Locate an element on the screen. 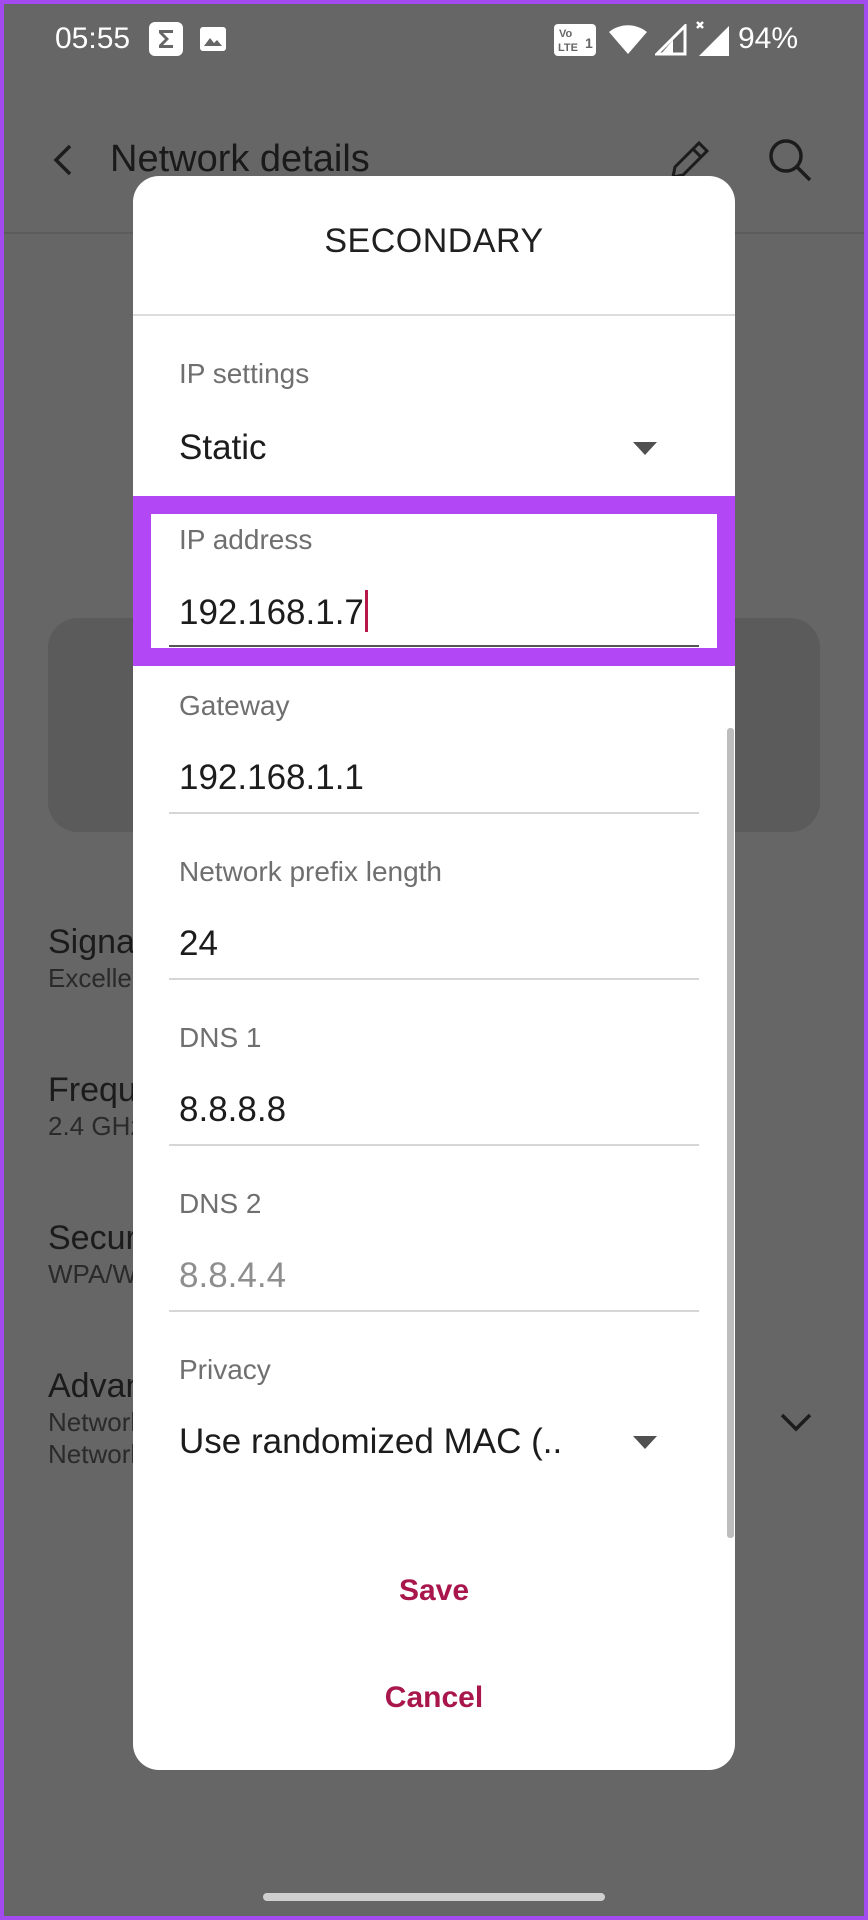  signal-x-icon is located at coordinates (713, 41).